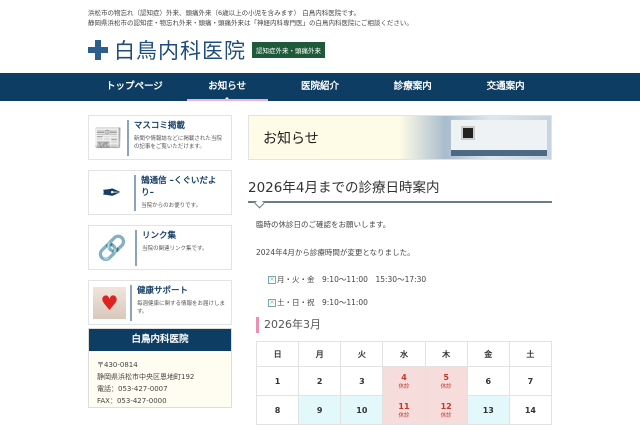 The width and height of the screenshot is (640, 425). I want to click on calendar-row: 1 2 3 4 休診 5 休診 6 7, so click(404, 381).